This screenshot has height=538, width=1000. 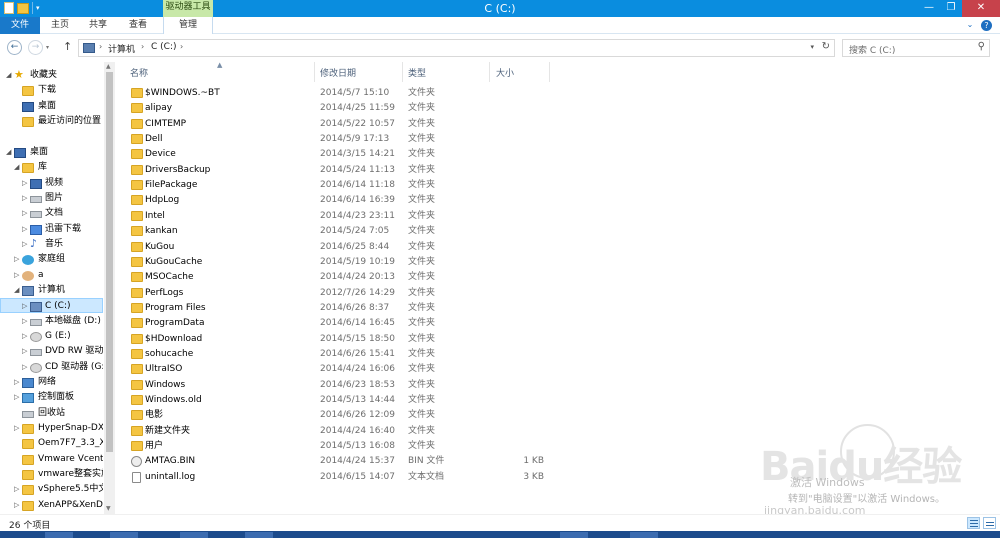 I want to click on tree-item-vmware-suite: vmware整套实施, so click(x=51, y=474).